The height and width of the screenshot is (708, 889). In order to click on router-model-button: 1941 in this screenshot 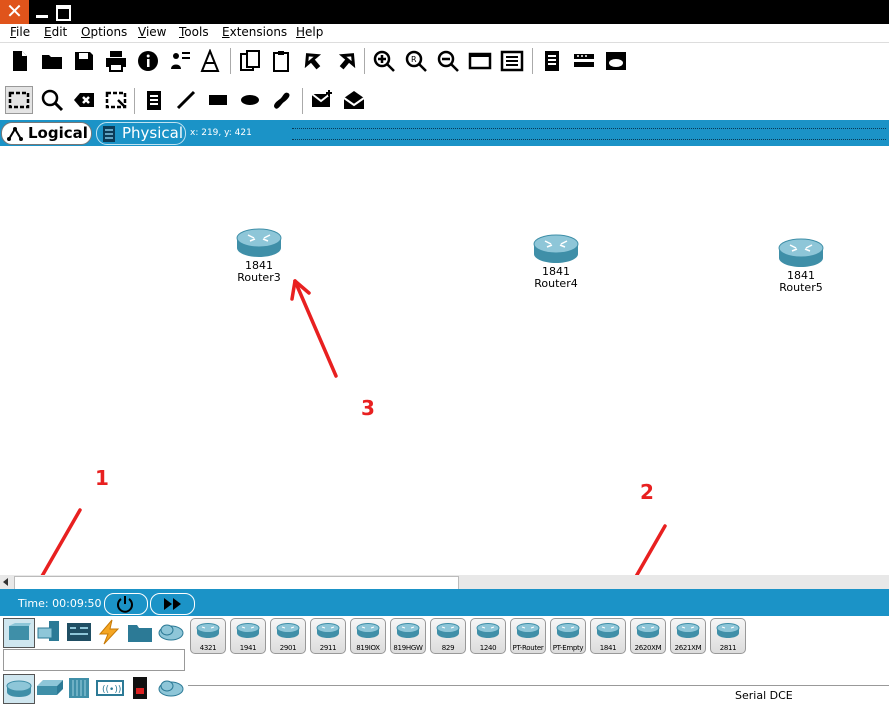, I will do `click(248, 636)`.